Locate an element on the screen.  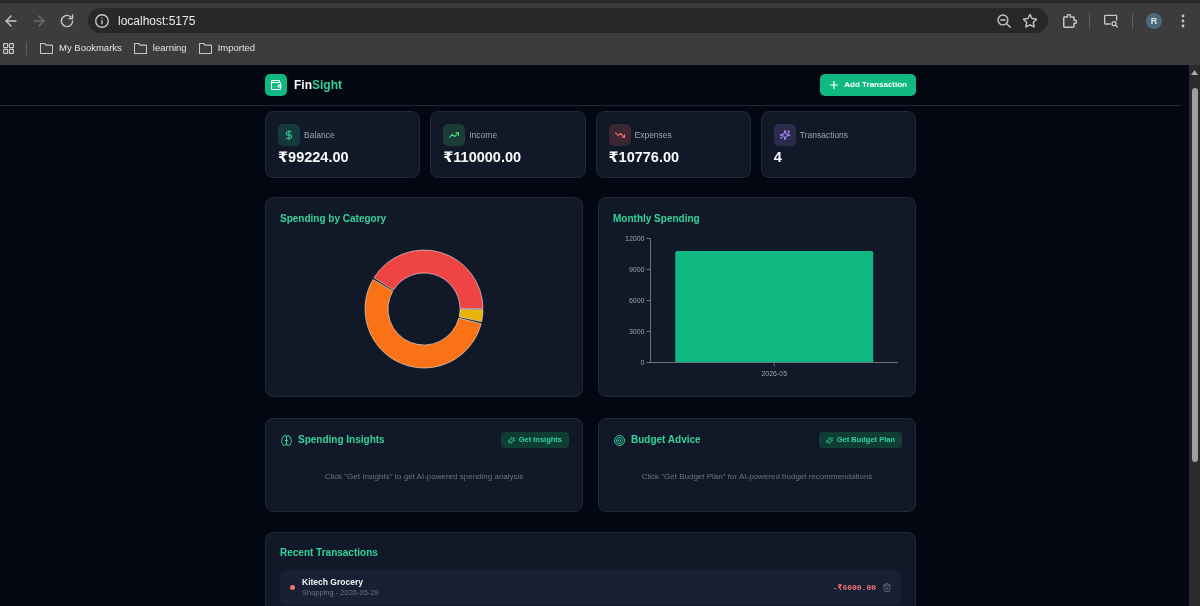
stat-value: ₹99224.00 is located at coordinates (314, 157).